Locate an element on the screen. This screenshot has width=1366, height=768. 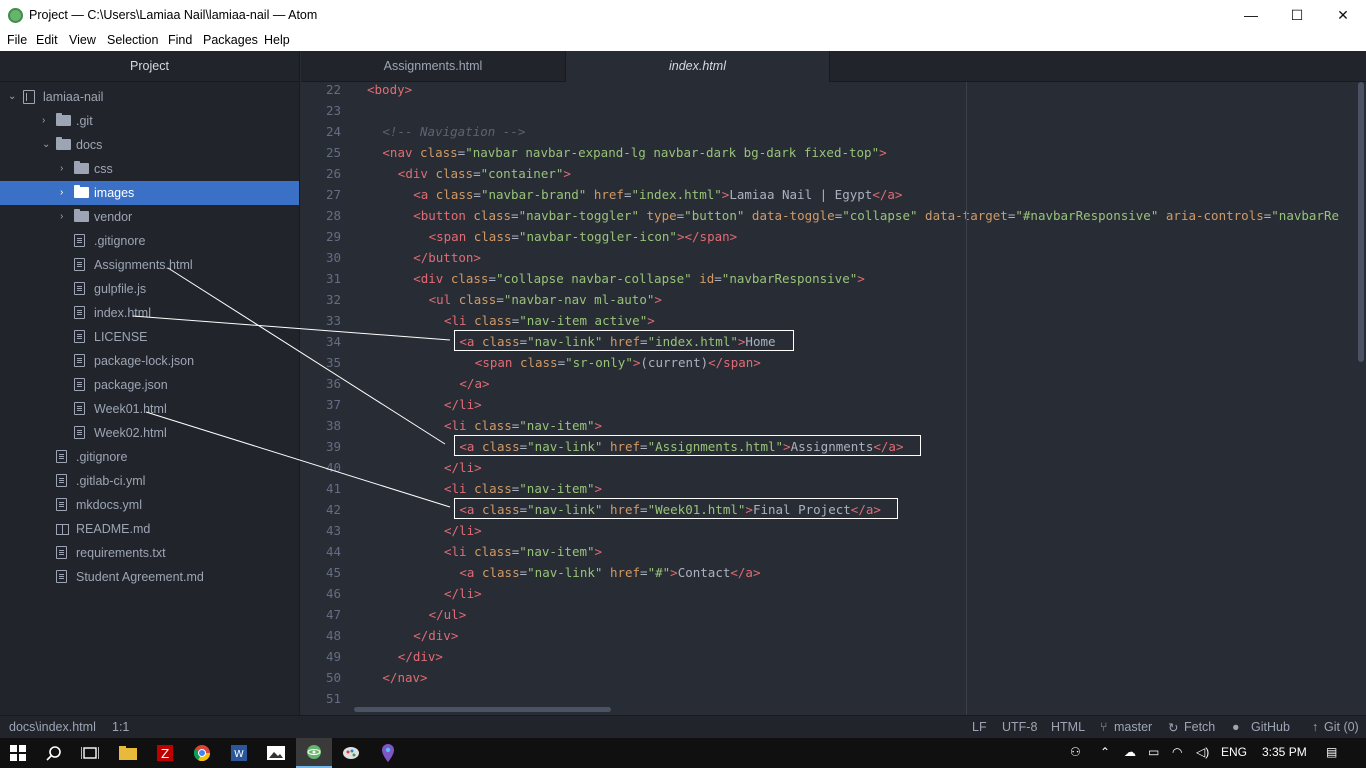
status-file-path: docs\index.html is located at coordinates (52, 727).